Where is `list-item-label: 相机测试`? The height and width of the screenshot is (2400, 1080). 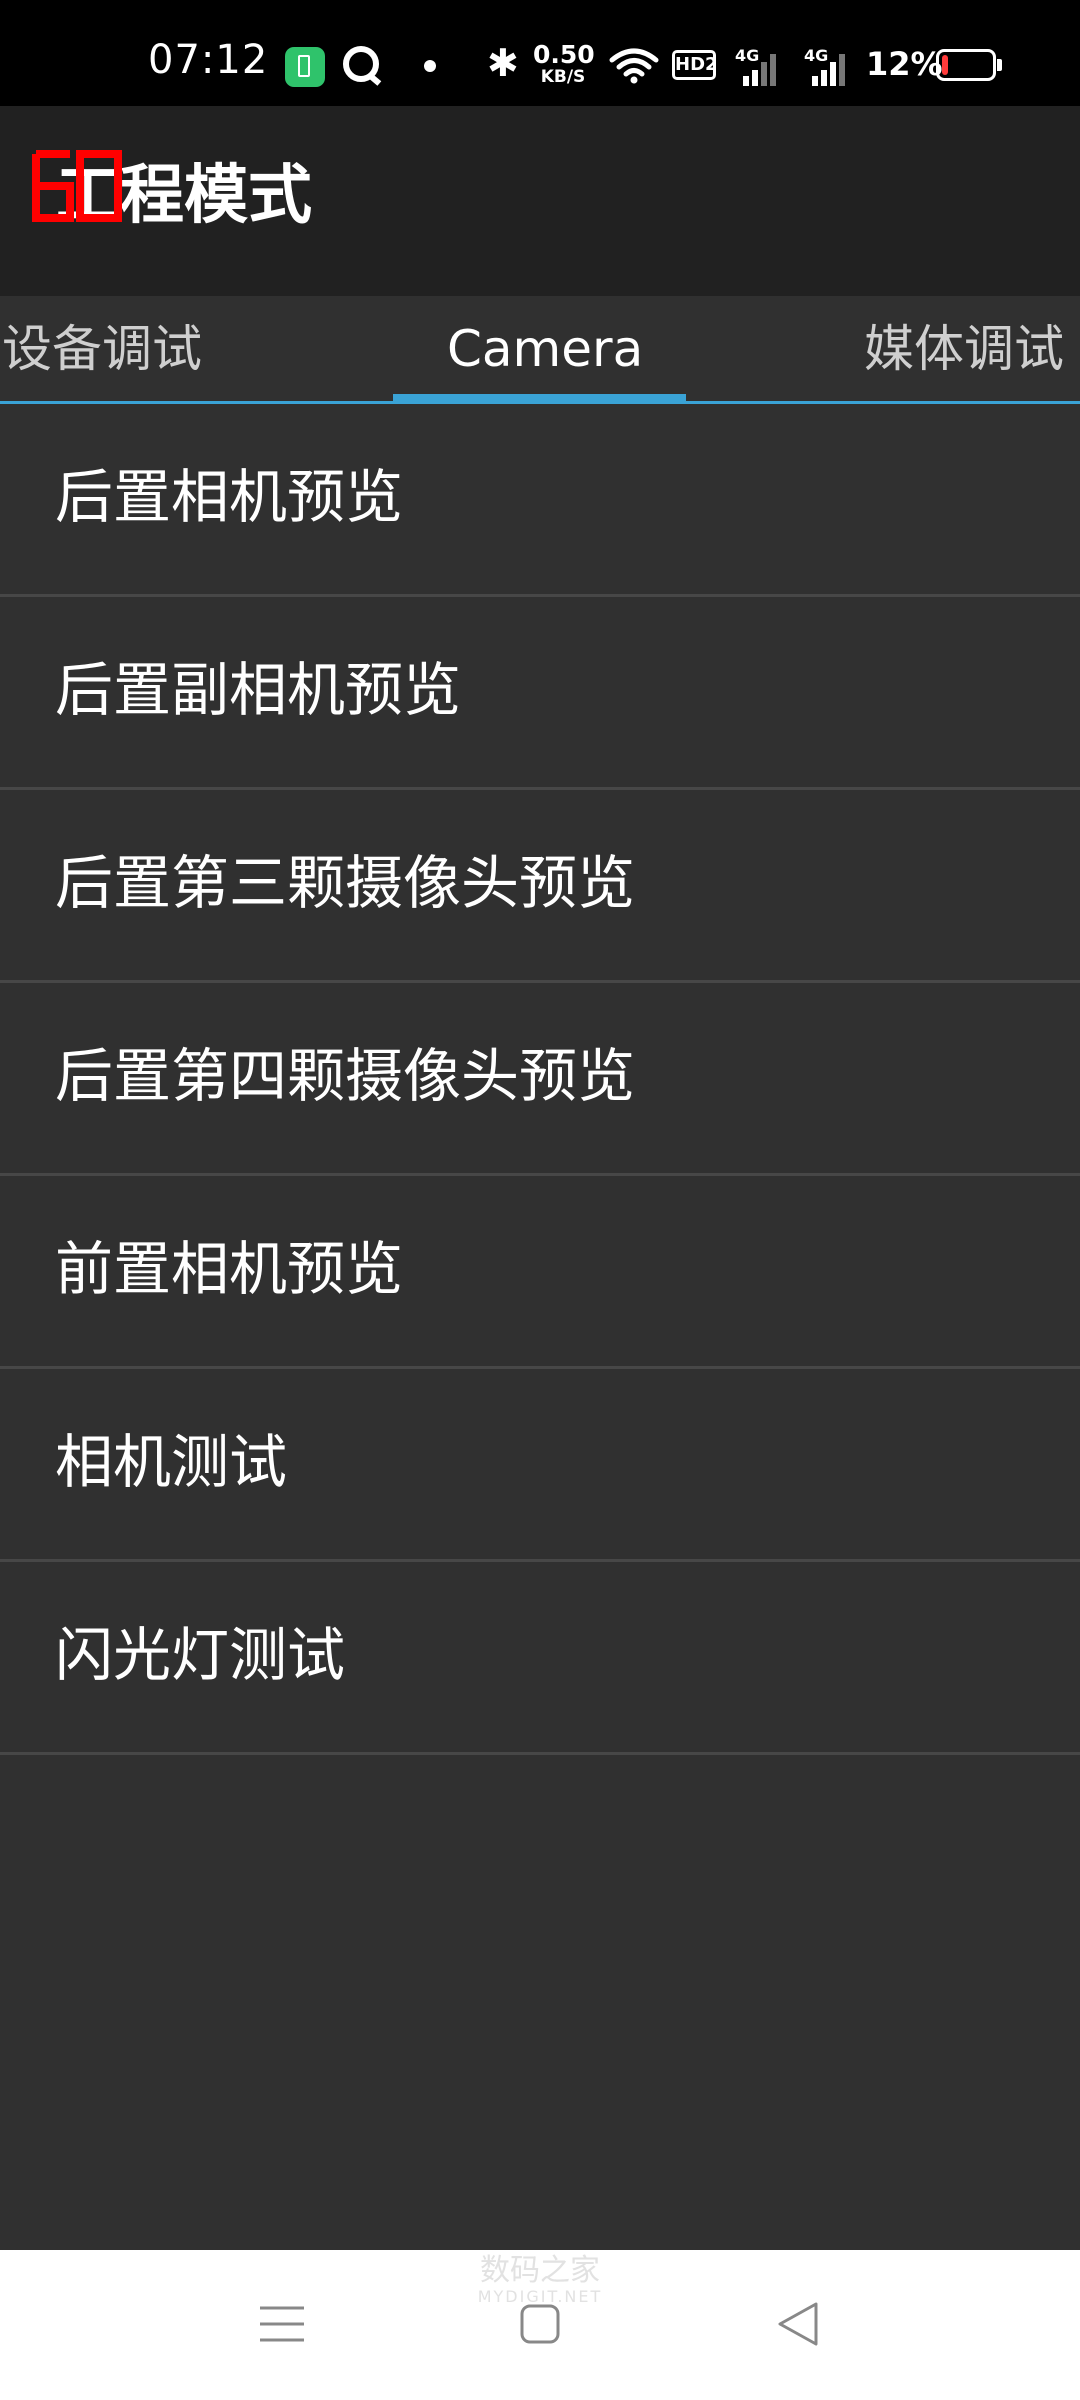
list-item-label: 相机测试 is located at coordinates (171, 1462).